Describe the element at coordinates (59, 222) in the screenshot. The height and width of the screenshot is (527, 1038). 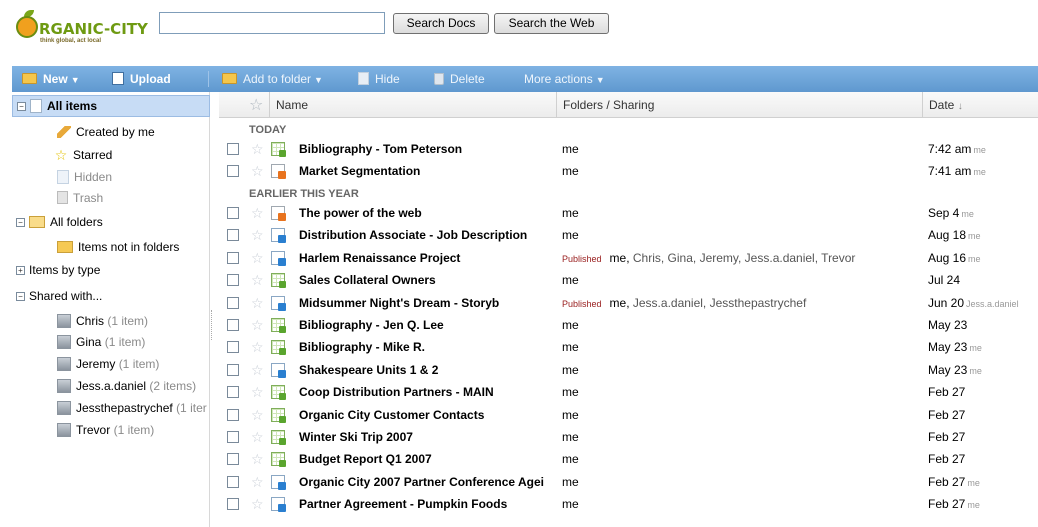
I see `sidebar-item-all-folders: − All folders` at that location.